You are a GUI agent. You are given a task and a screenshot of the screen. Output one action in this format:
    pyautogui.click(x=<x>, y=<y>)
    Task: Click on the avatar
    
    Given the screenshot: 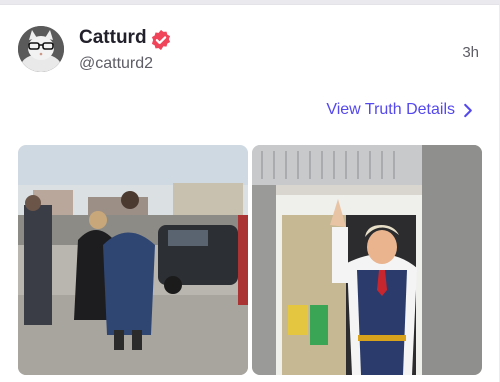 What is the action you would take?
    pyautogui.click(x=41, y=49)
    